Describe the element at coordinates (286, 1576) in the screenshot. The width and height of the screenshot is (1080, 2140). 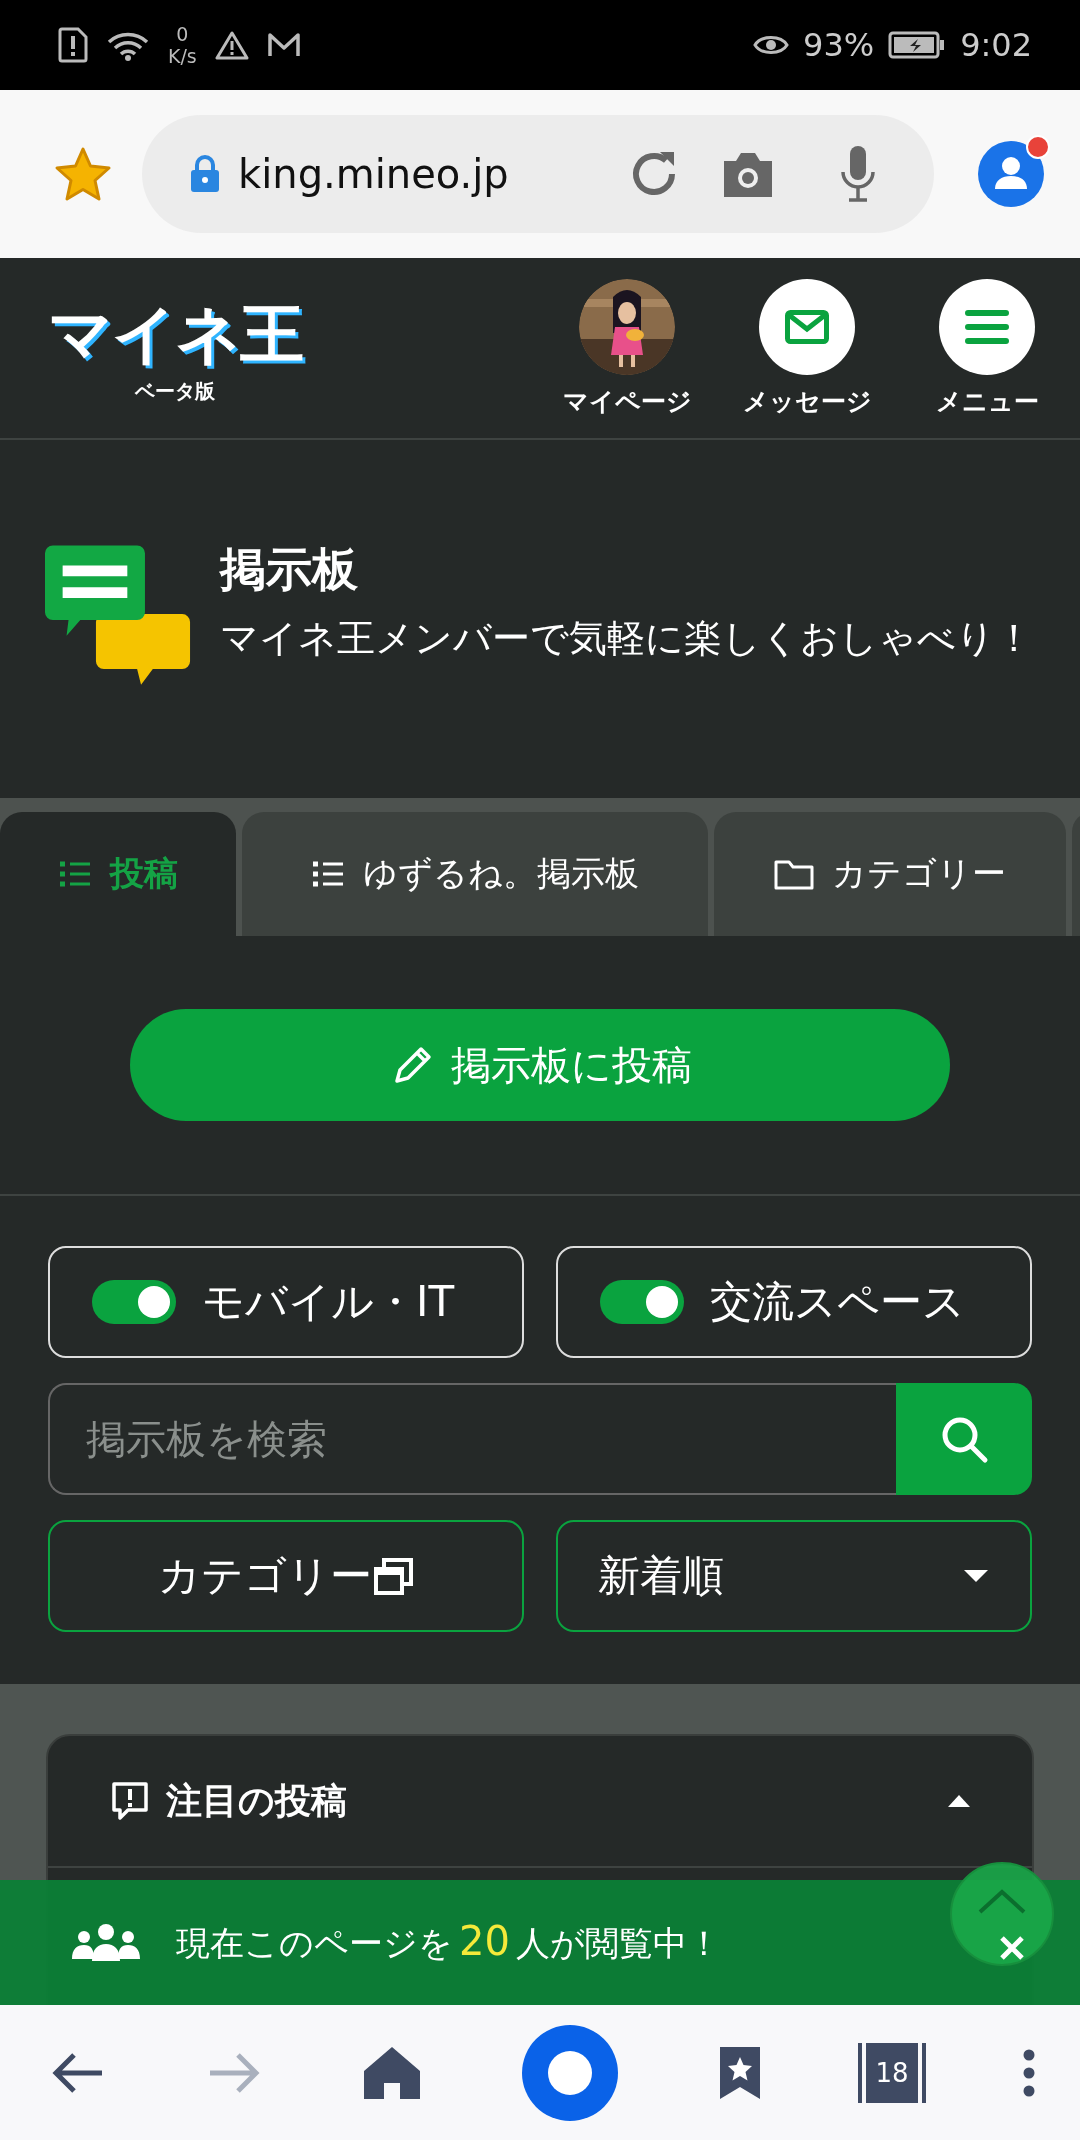
I see `category-button: カテゴリー` at that location.